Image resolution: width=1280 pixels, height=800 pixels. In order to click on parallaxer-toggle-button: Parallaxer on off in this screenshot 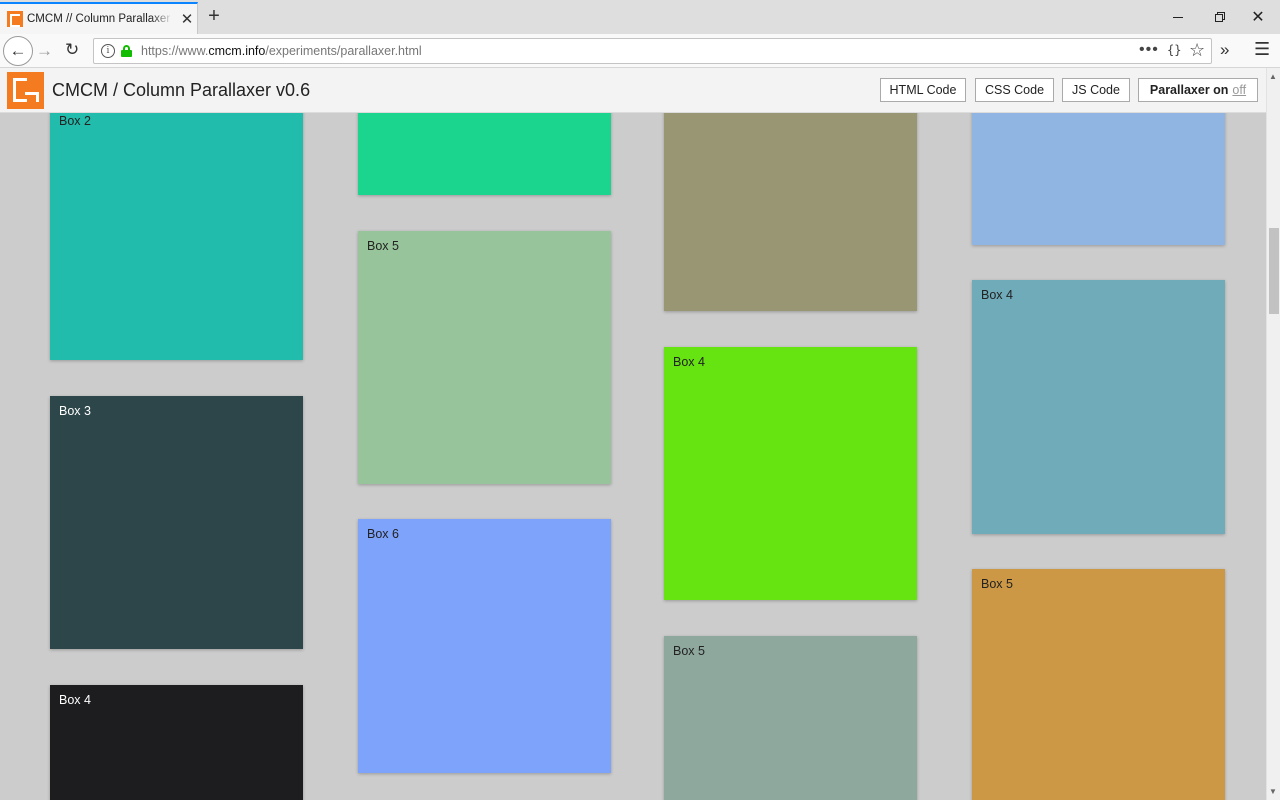, I will do `click(1198, 90)`.